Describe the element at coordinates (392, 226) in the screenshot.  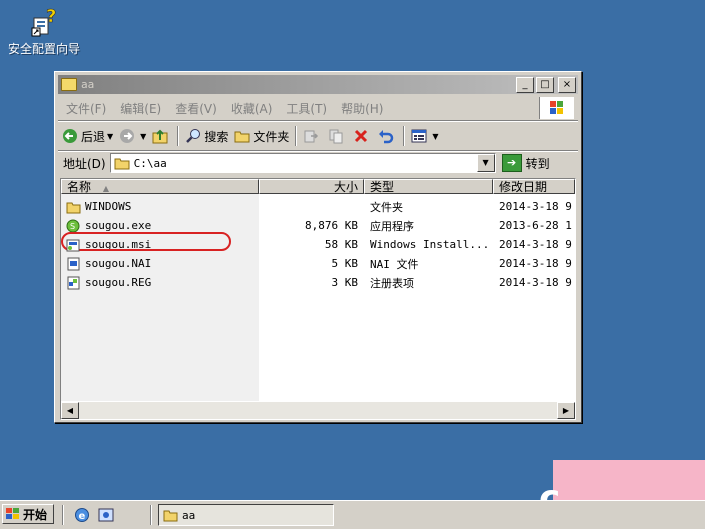
I see `file-type: 应用程序` at that location.